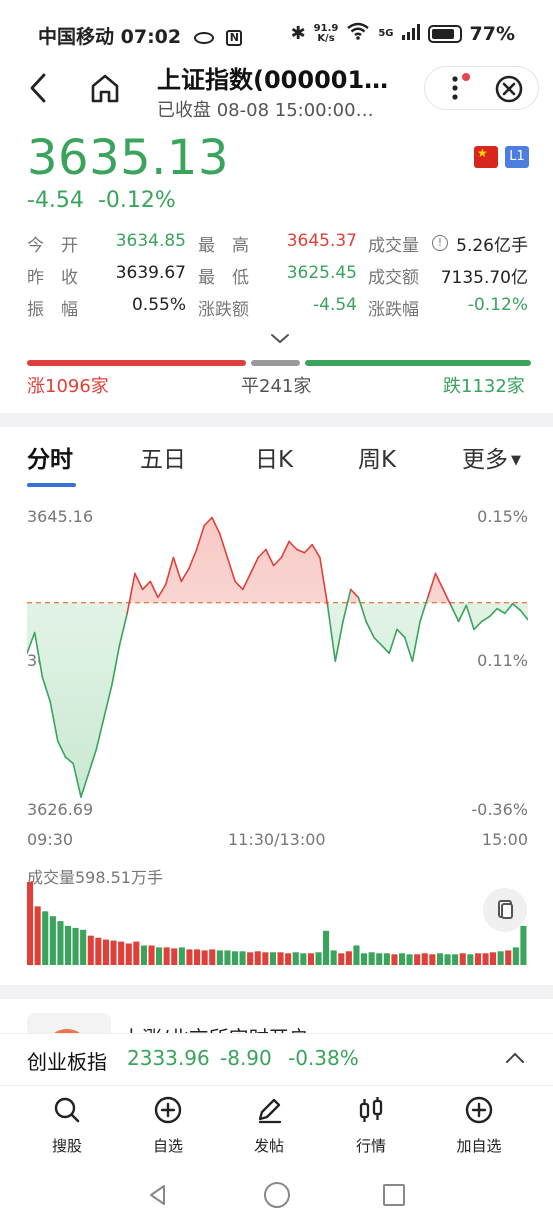 Image resolution: width=553 pixels, height=1225 pixels. I want to click on close-button, so click(509, 89).